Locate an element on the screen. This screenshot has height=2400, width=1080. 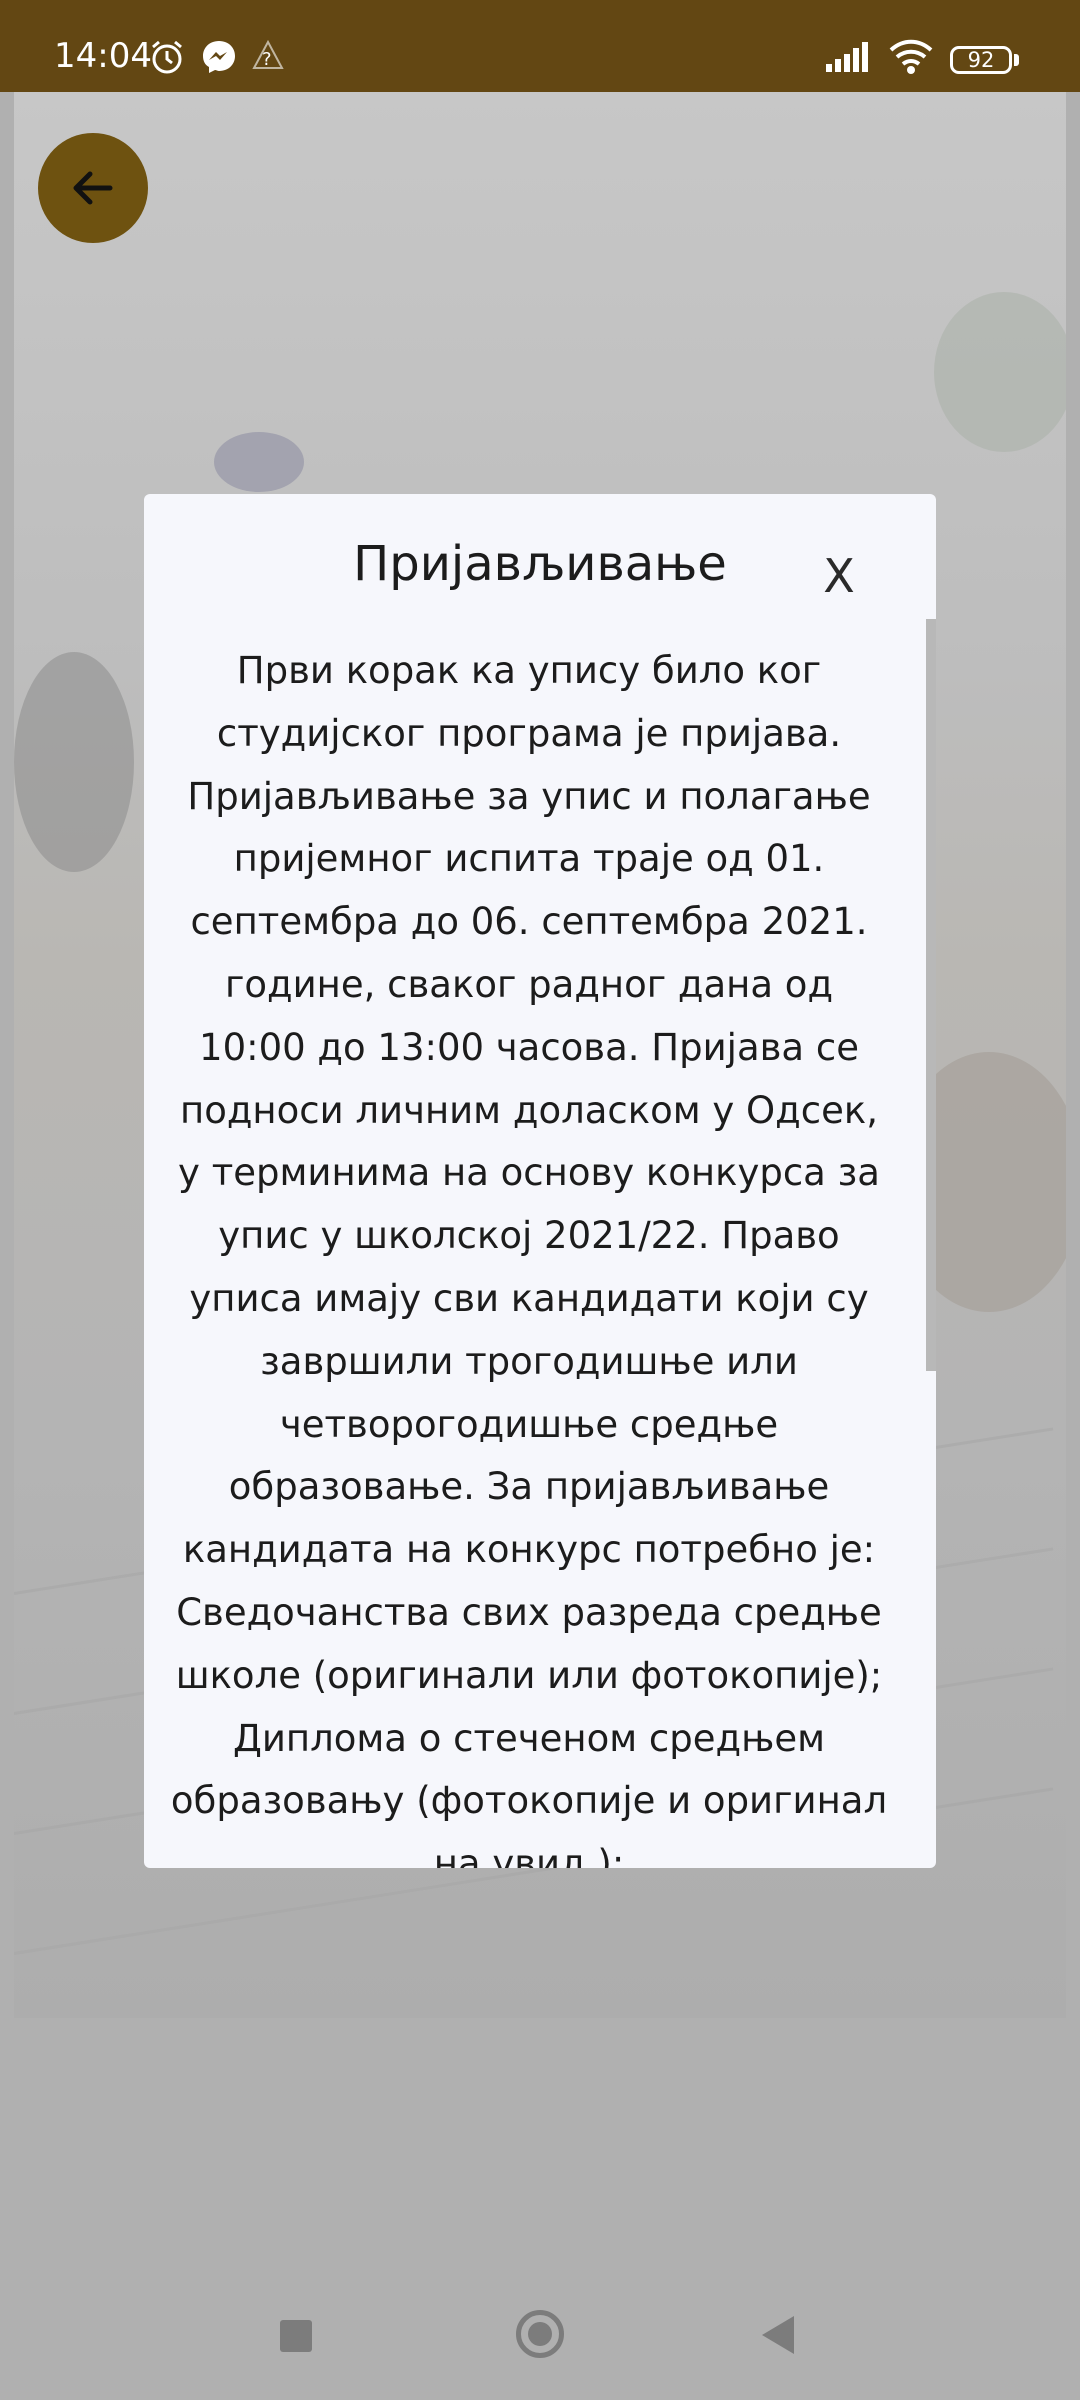
system-nav-bar is located at coordinates (540, 2335).